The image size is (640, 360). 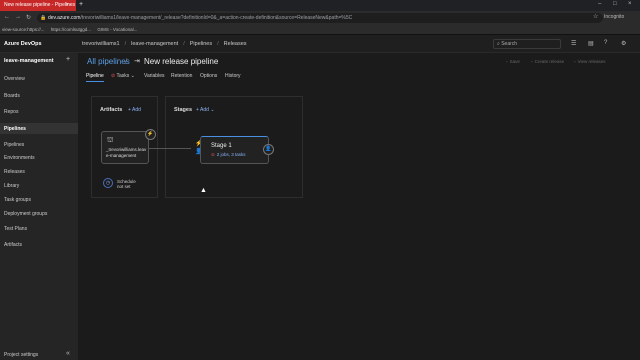 What do you see at coordinates (137, 61) in the screenshot?
I see `release-pipeline-icon: ⇥` at bounding box center [137, 61].